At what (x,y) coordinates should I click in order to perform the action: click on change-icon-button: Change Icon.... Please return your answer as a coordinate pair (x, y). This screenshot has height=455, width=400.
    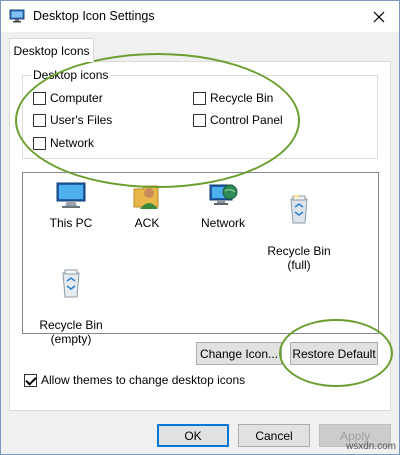
    Looking at the image, I should click on (239, 353).